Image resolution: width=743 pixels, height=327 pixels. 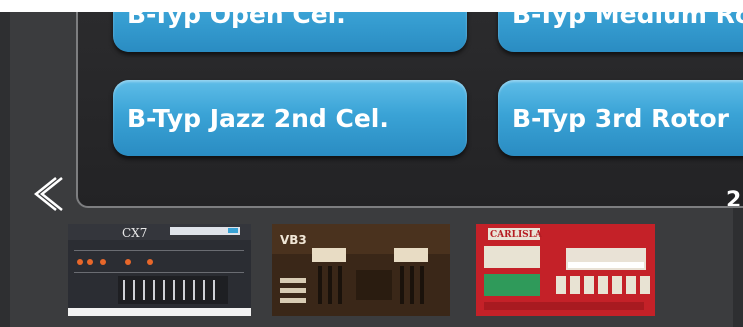 I want to click on double-chevron-left-icon, so click(x=47, y=194).